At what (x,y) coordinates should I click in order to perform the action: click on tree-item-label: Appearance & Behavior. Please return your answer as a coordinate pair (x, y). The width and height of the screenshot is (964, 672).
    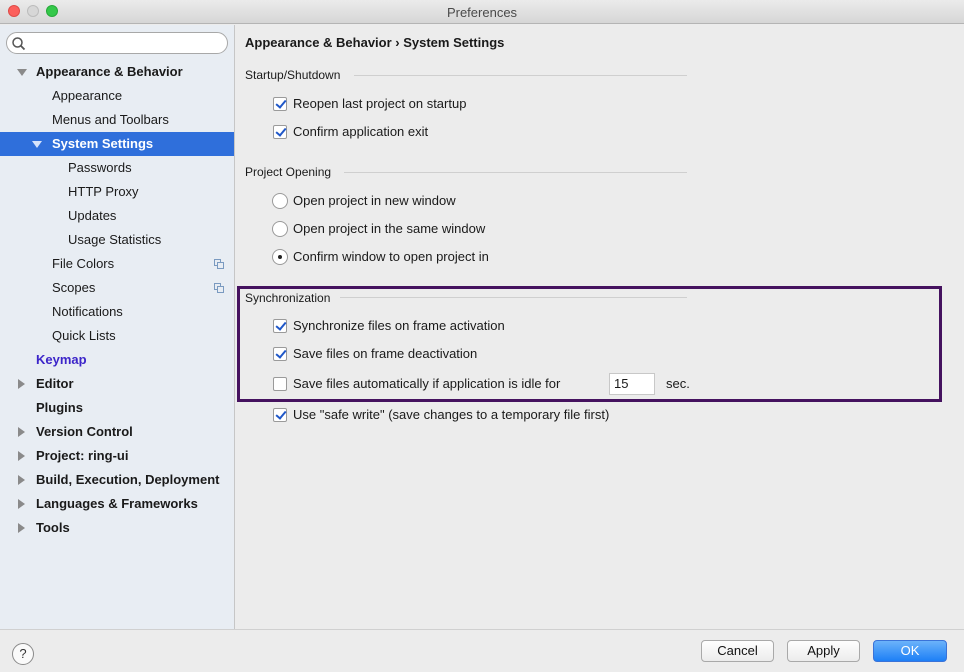
    Looking at the image, I should click on (109, 71).